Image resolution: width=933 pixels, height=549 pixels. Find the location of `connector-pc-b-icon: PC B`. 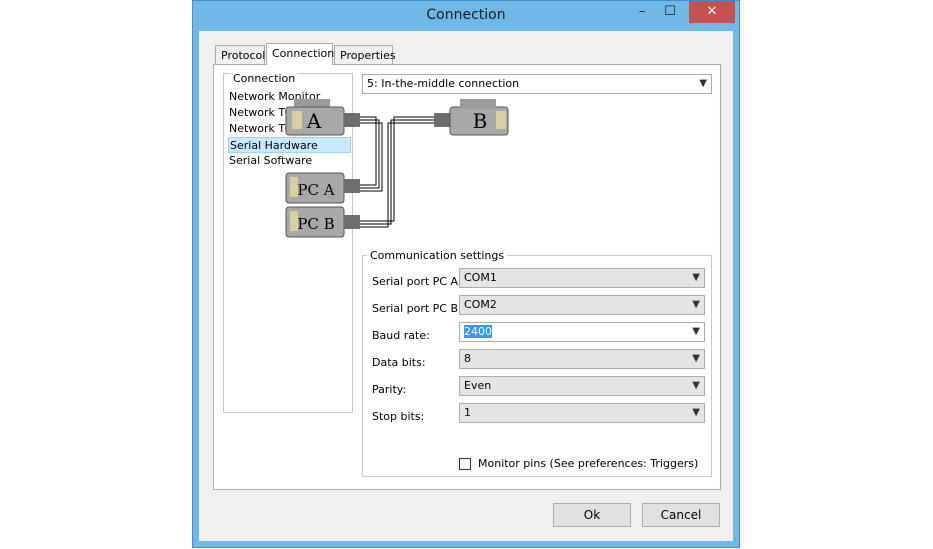

connector-pc-b-icon: PC B is located at coordinates (322, 222).